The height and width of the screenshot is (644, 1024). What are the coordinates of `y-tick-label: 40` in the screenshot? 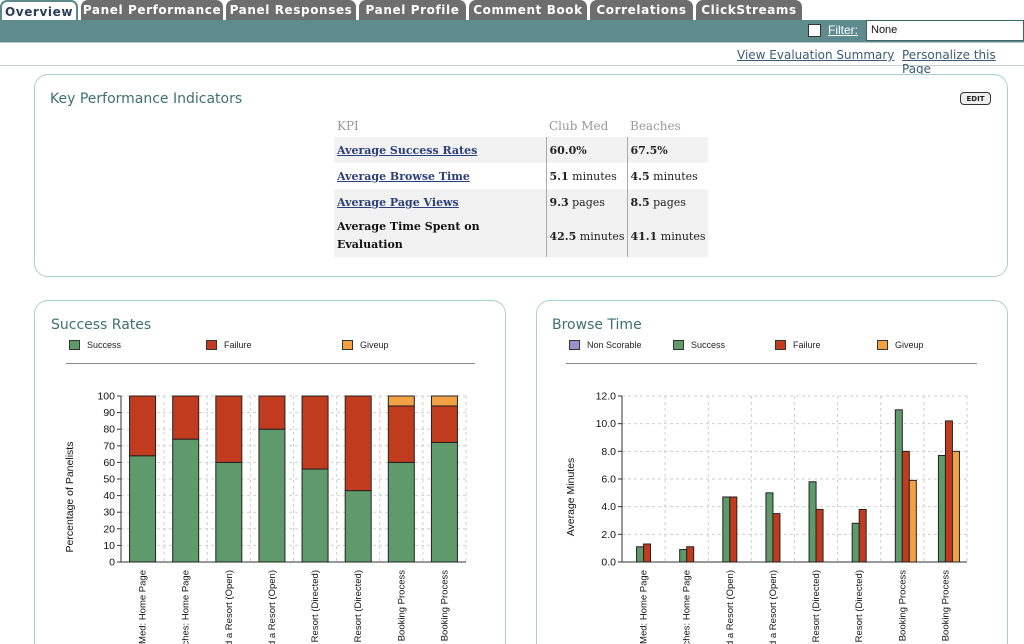 It's located at (109, 496).